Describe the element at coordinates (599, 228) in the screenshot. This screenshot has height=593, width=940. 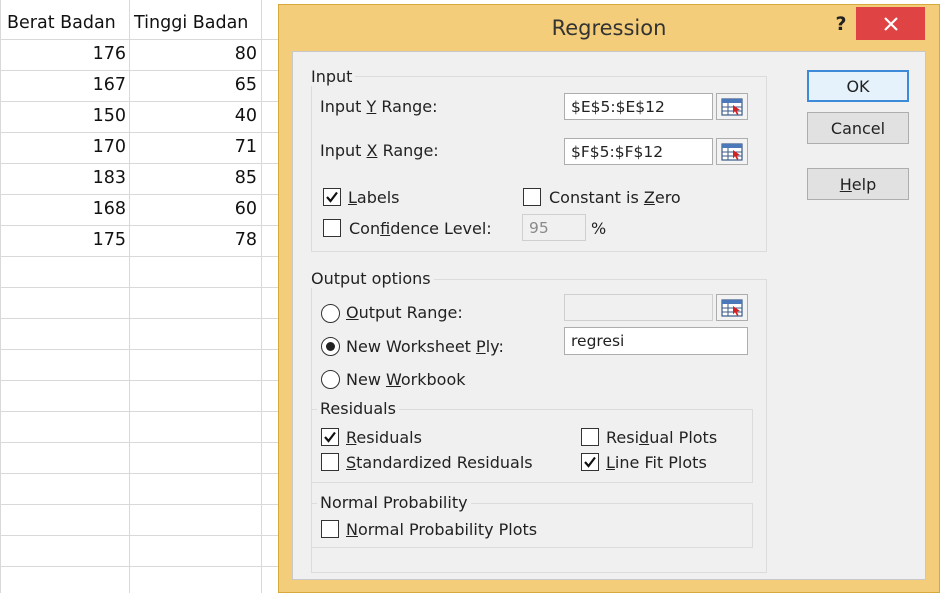
I see `percent-sign: %` at that location.